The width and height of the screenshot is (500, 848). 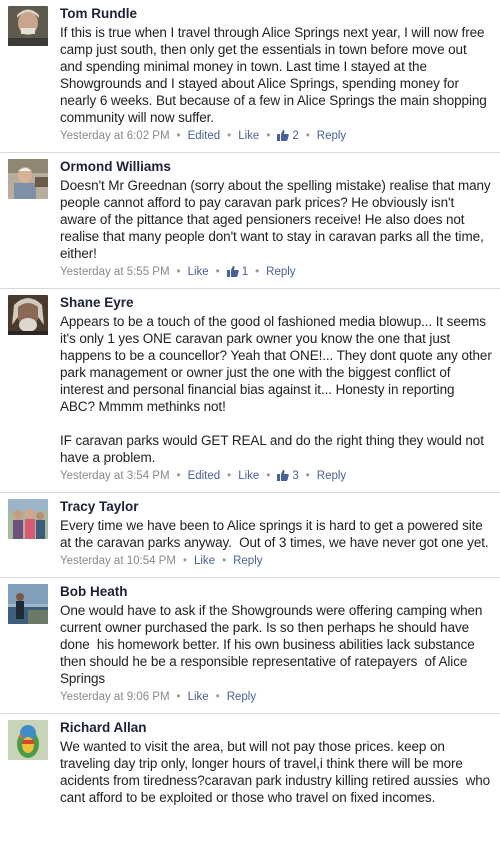 What do you see at coordinates (245, 272) in the screenshot?
I see `like-count-value: 1` at bounding box center [245, 272].